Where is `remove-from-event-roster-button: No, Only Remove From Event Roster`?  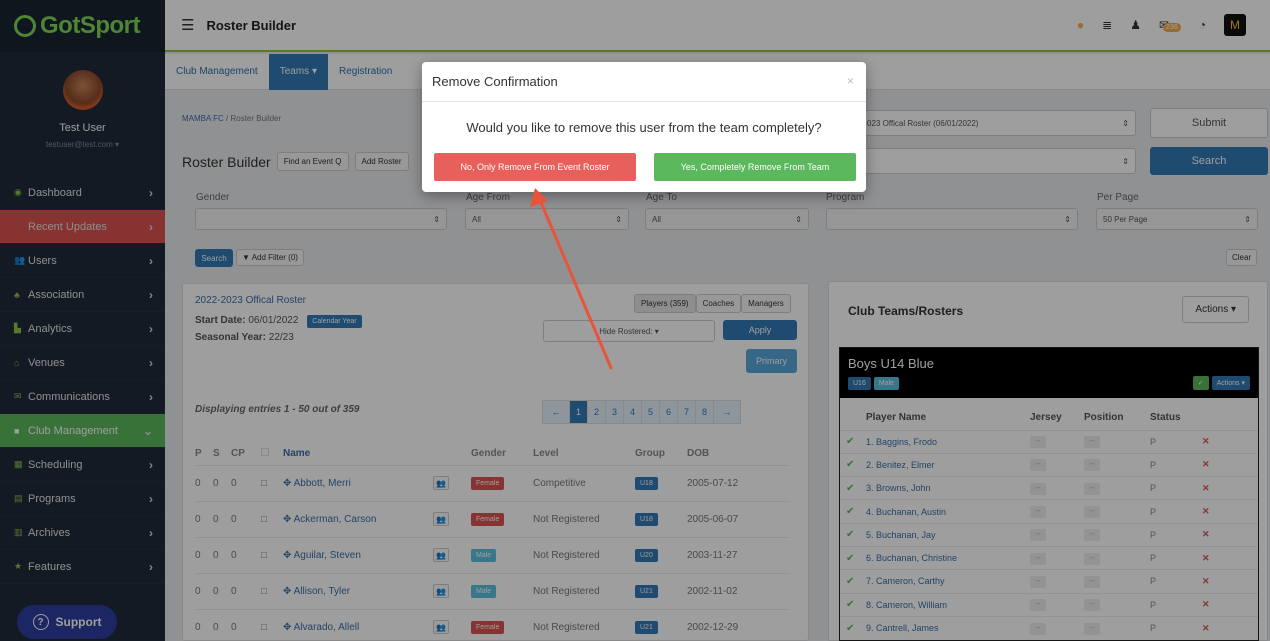
remove-from-event-roster-button: No, Only Remove From Event Roster is located at coordinates (535, 167).